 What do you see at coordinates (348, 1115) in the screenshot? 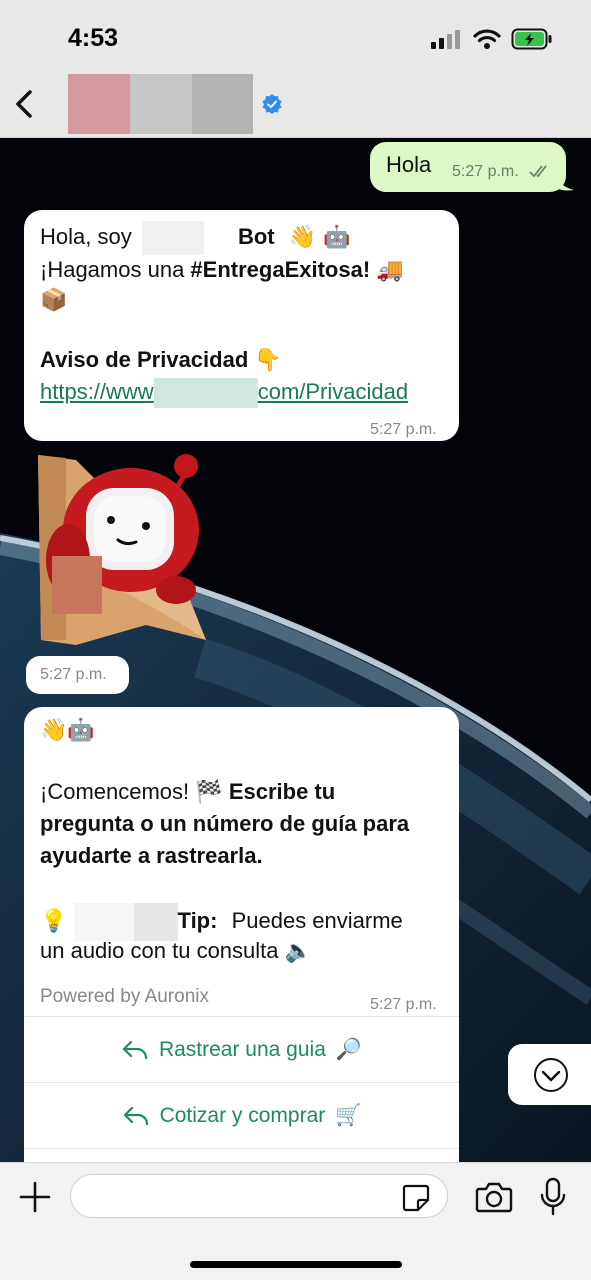
I see `cart-emoji: 🛒` at bounding box center [348, 1115].